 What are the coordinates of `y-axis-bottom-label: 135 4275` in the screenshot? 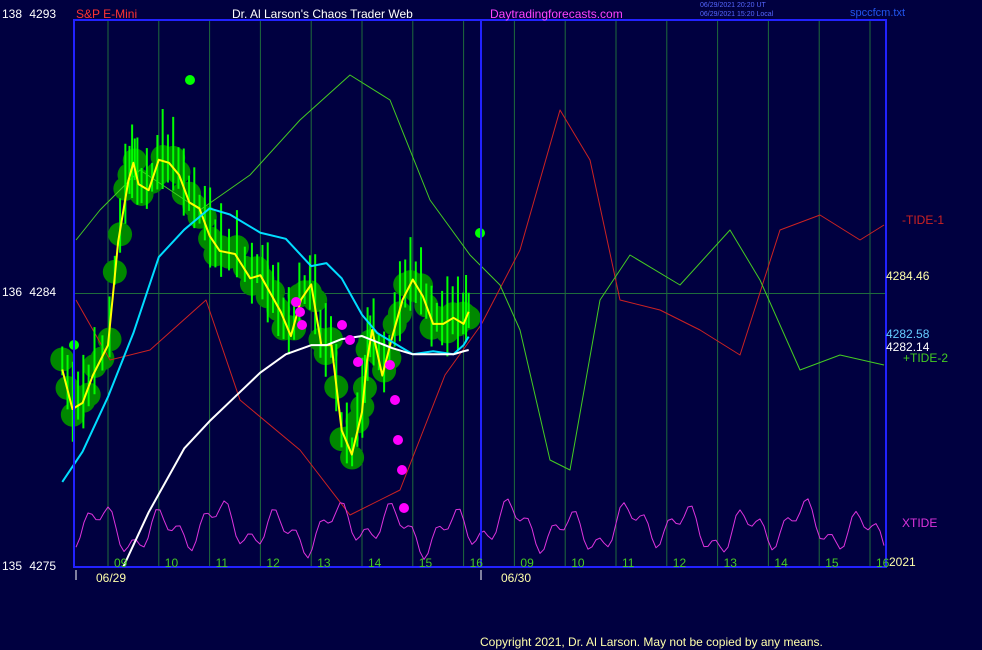 It's located at (29, 566).